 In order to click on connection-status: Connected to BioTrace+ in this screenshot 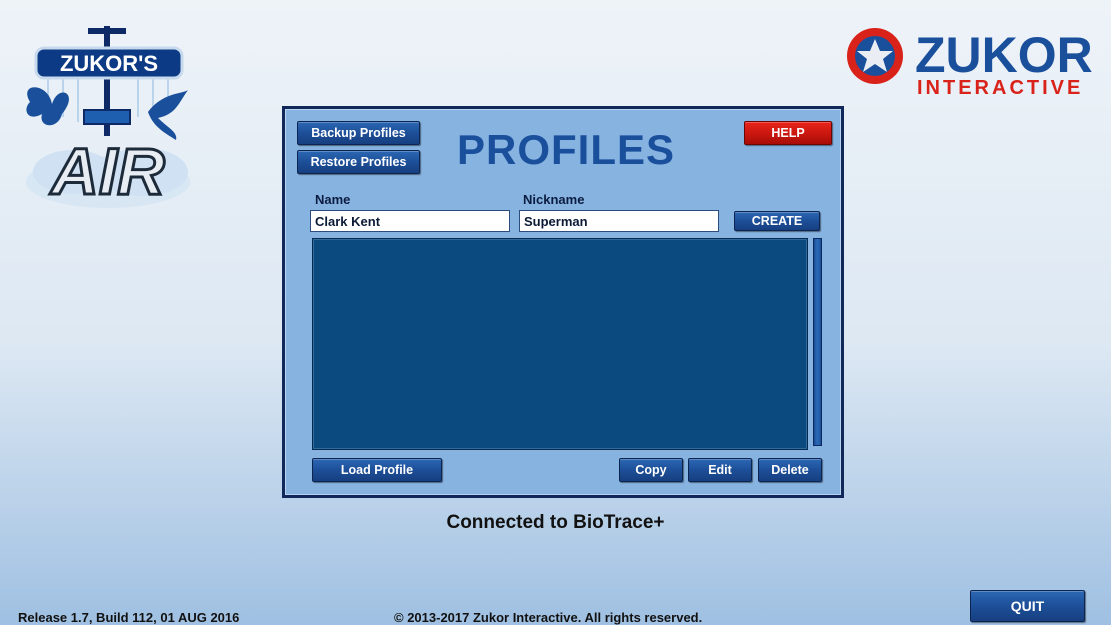, I will do `click(555, 522)`.